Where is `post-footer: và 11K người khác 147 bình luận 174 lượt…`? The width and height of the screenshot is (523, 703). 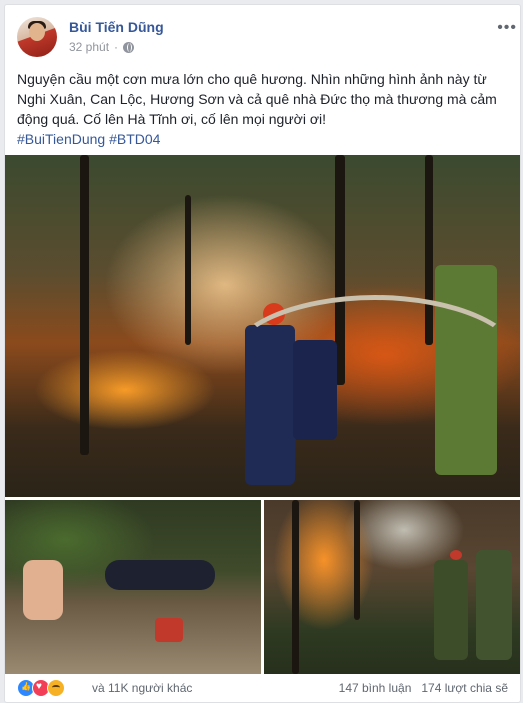
post-footer: và 11K người khác 147 bình luận 174 lượt… is located at coordinates (262, 688).